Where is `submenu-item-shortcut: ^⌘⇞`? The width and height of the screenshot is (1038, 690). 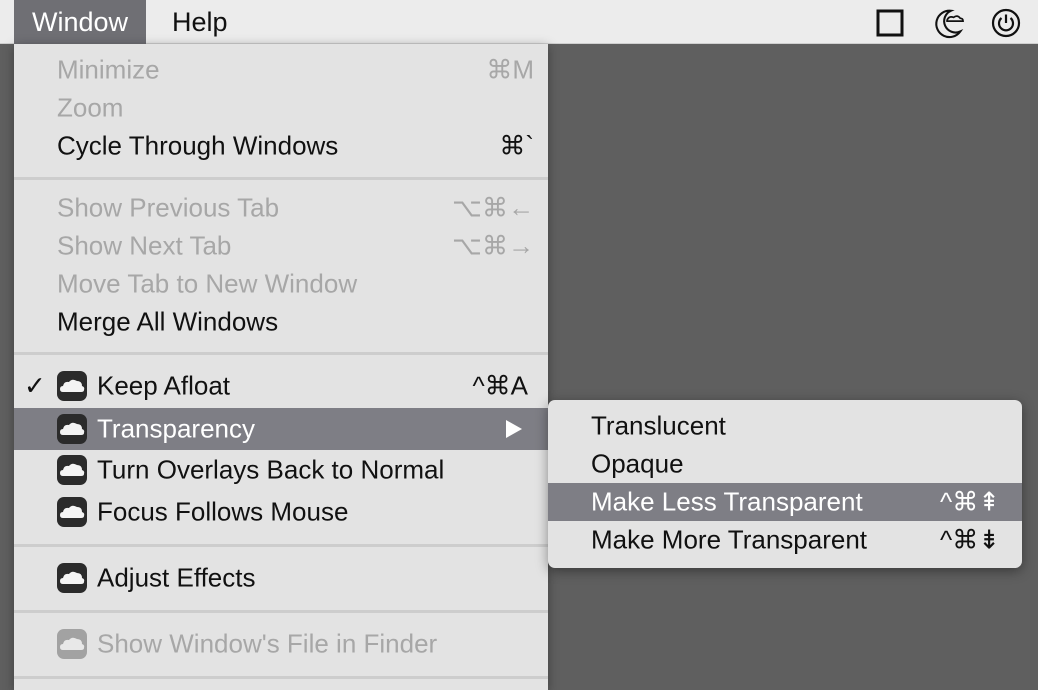
submenu-item-shortcut: ^⌘⇞ is located at coordinates (970, 501).